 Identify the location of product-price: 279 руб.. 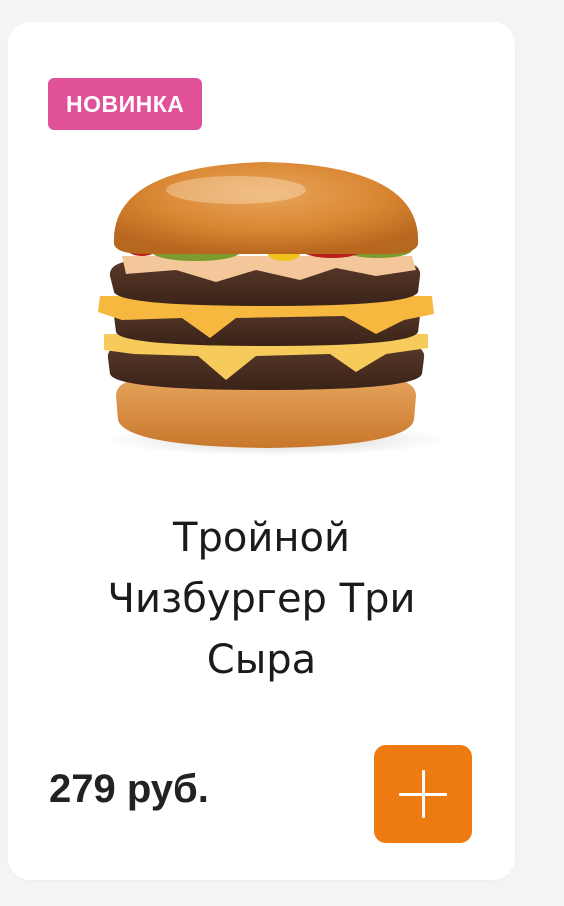
(129, 789).